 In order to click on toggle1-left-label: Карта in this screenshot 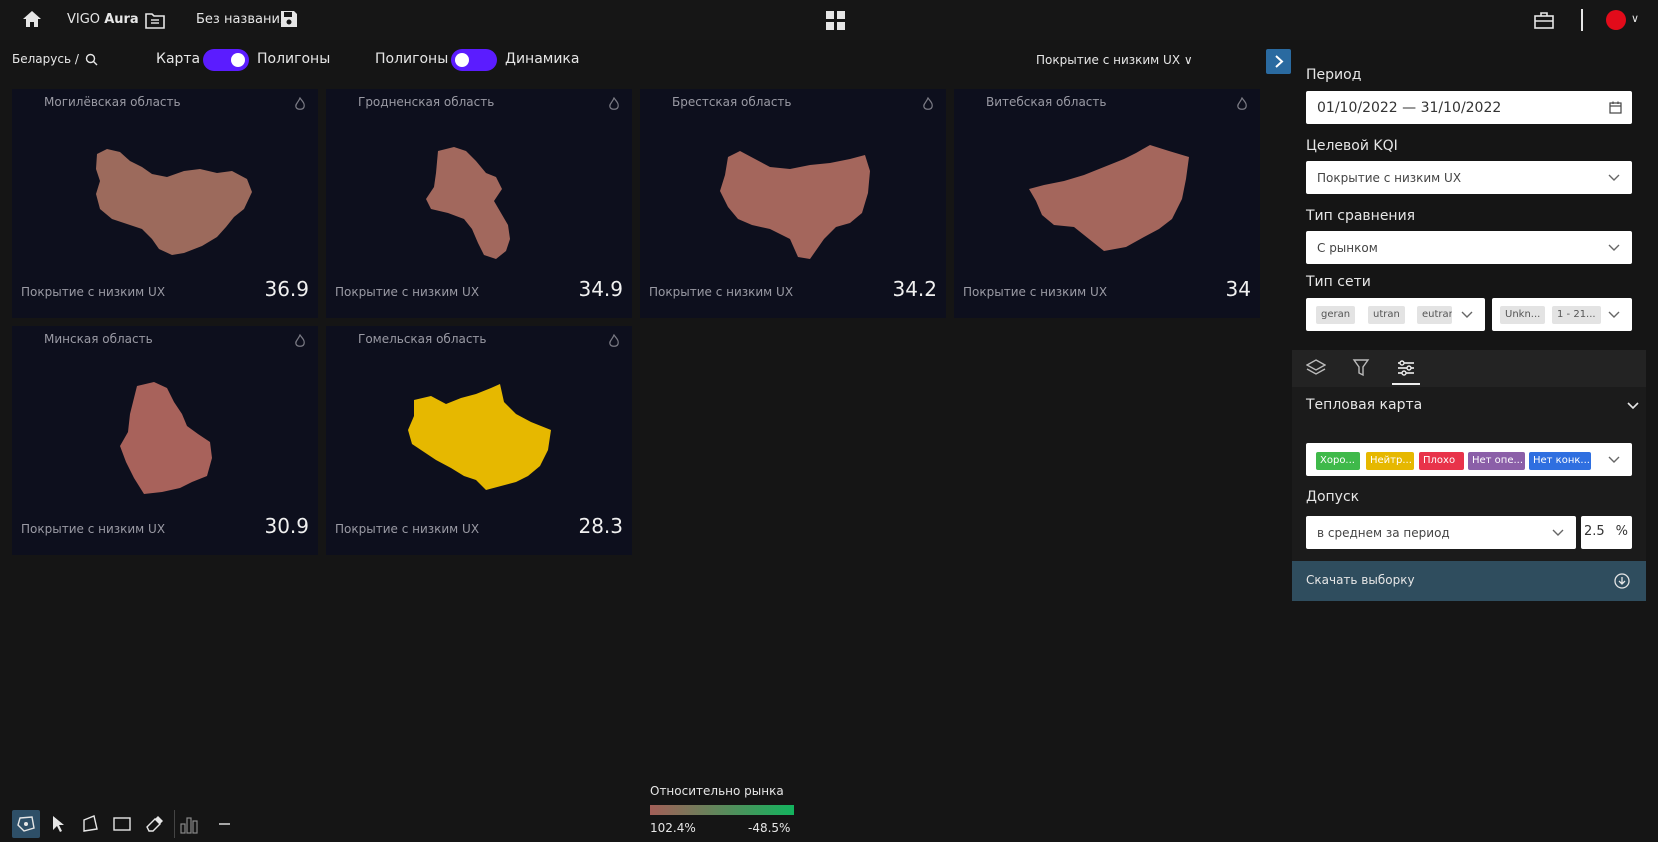, I will do `click(178, 59)`.